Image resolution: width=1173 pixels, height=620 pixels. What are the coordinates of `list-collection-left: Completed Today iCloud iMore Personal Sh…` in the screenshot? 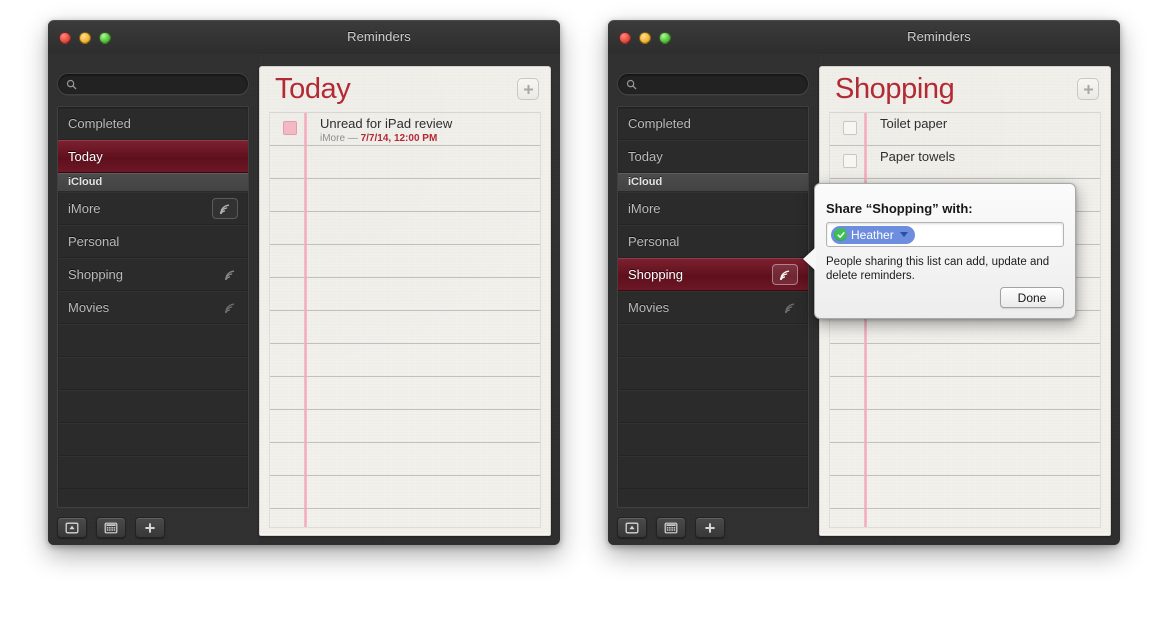 It's located at (153, 307).